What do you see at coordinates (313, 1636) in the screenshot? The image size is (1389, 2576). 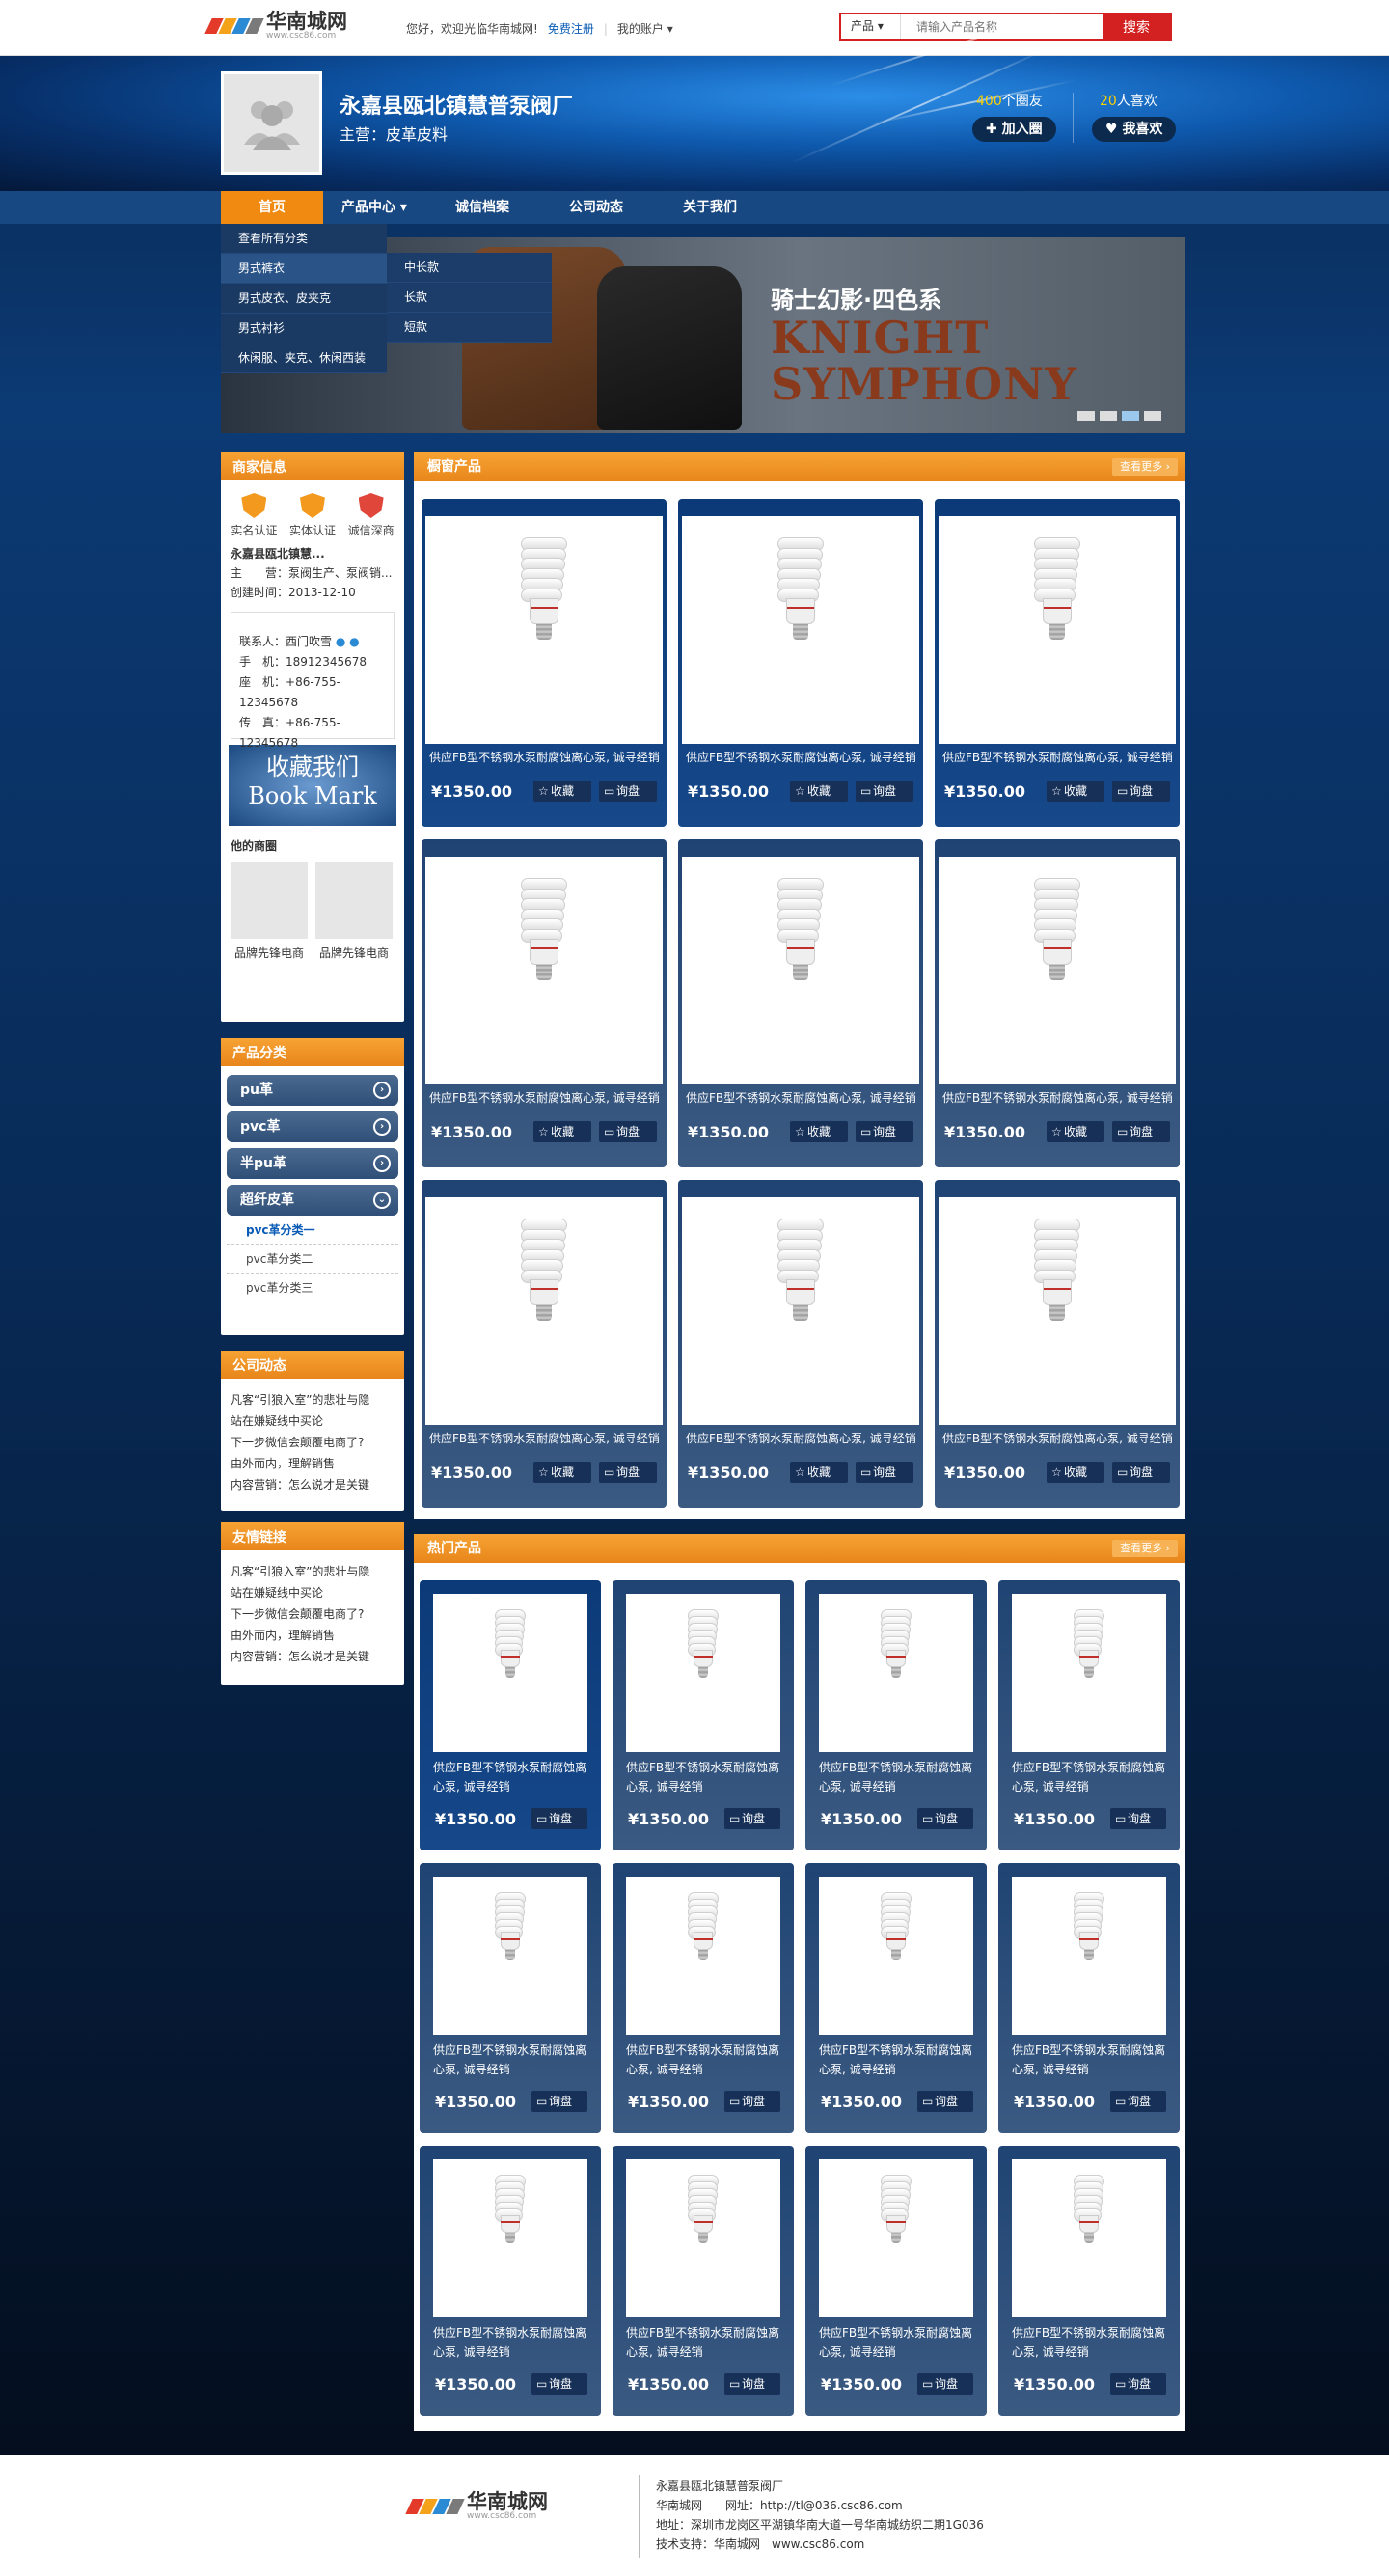 I see `link-item: 由外而内，理解销售` at bounding box center [313, 1636].